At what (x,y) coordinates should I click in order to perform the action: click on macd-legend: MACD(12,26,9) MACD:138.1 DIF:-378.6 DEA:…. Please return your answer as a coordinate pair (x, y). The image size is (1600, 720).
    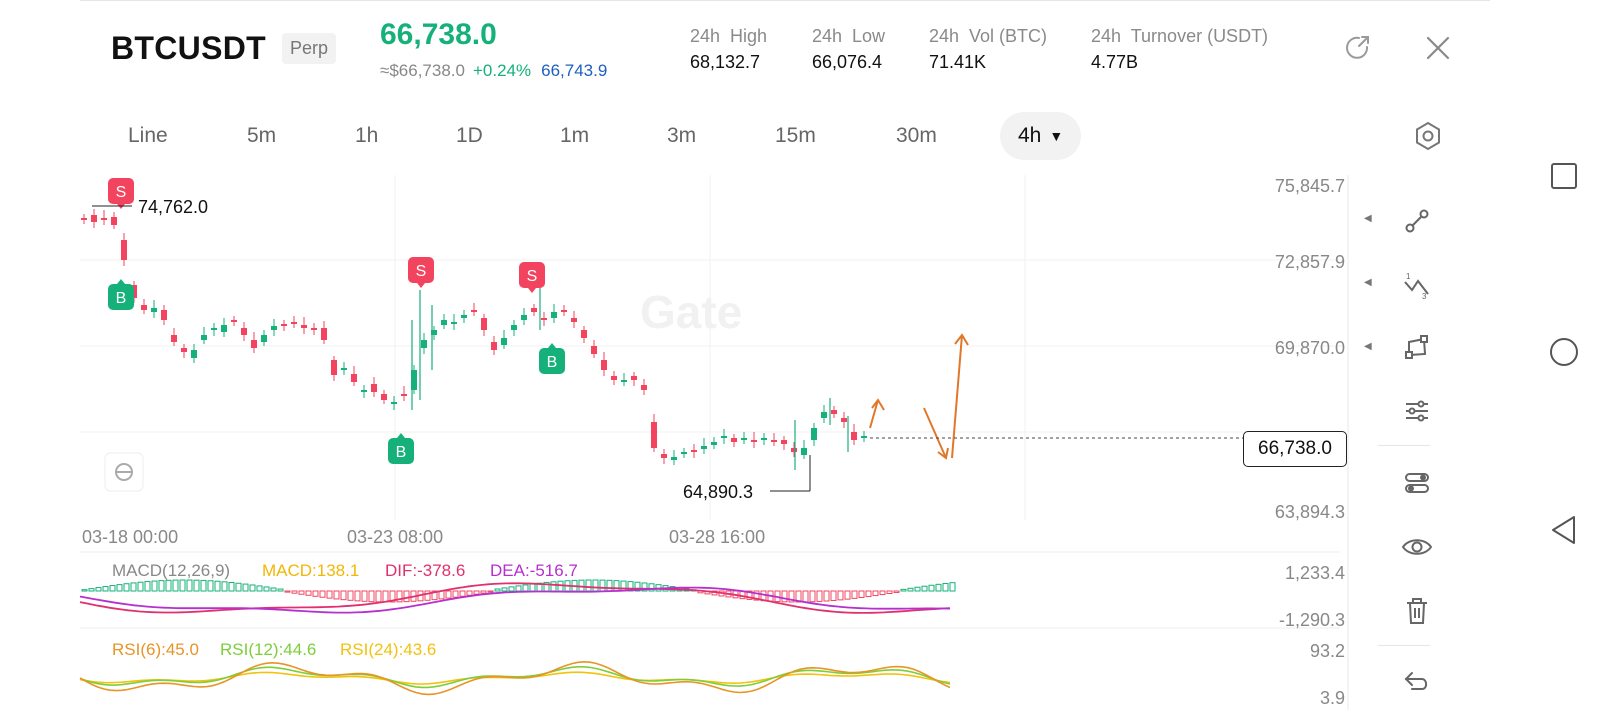
    Looking at the image, I should click on (345, 570).